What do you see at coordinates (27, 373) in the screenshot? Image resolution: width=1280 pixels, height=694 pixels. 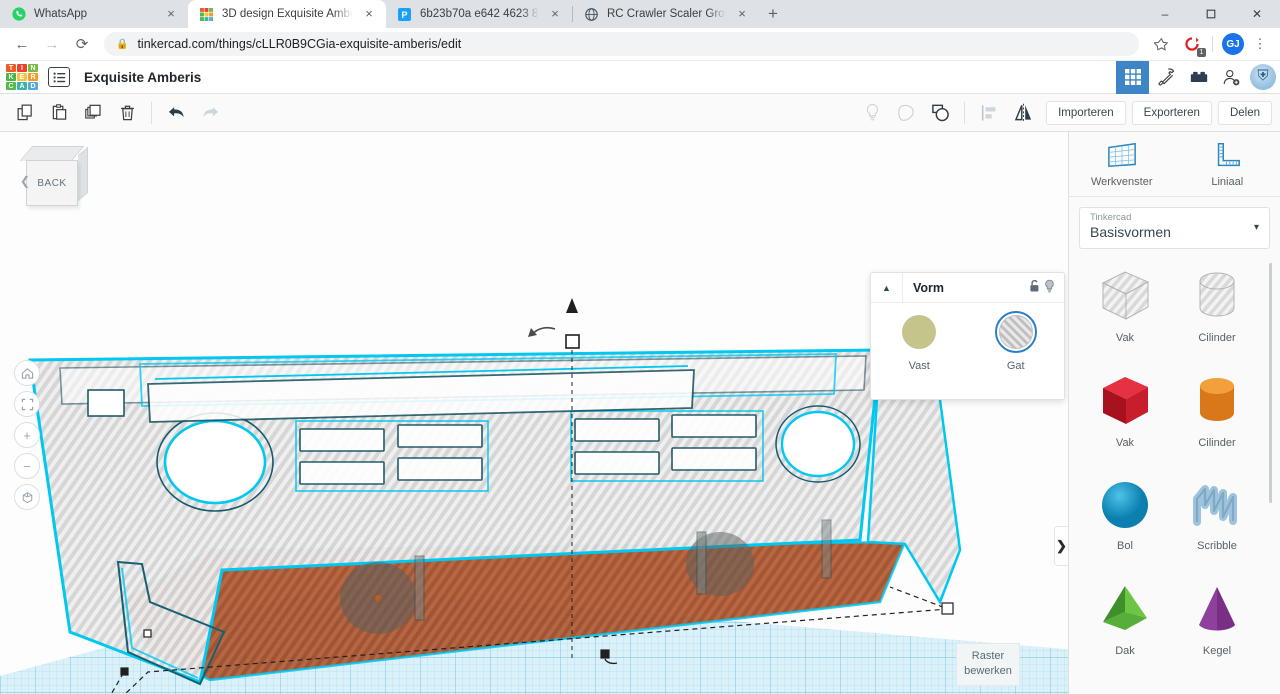 I see `home-icon` at bounding box center [27, 373].